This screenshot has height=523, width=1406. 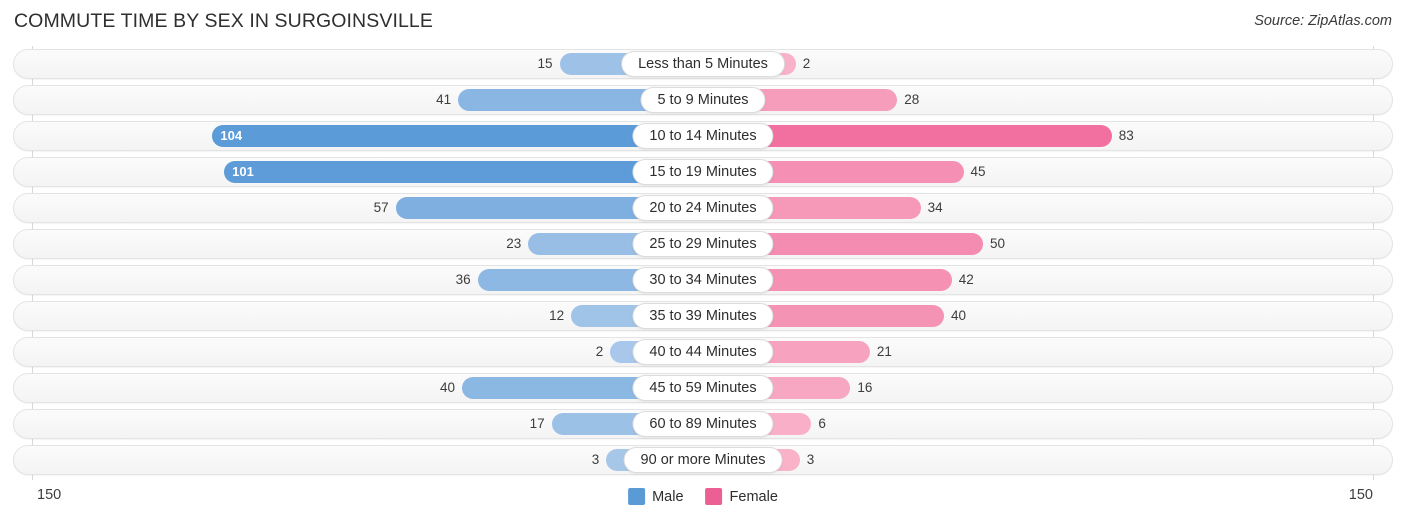 I want to click on value-label-male: 12, so click(x=557, y=315).